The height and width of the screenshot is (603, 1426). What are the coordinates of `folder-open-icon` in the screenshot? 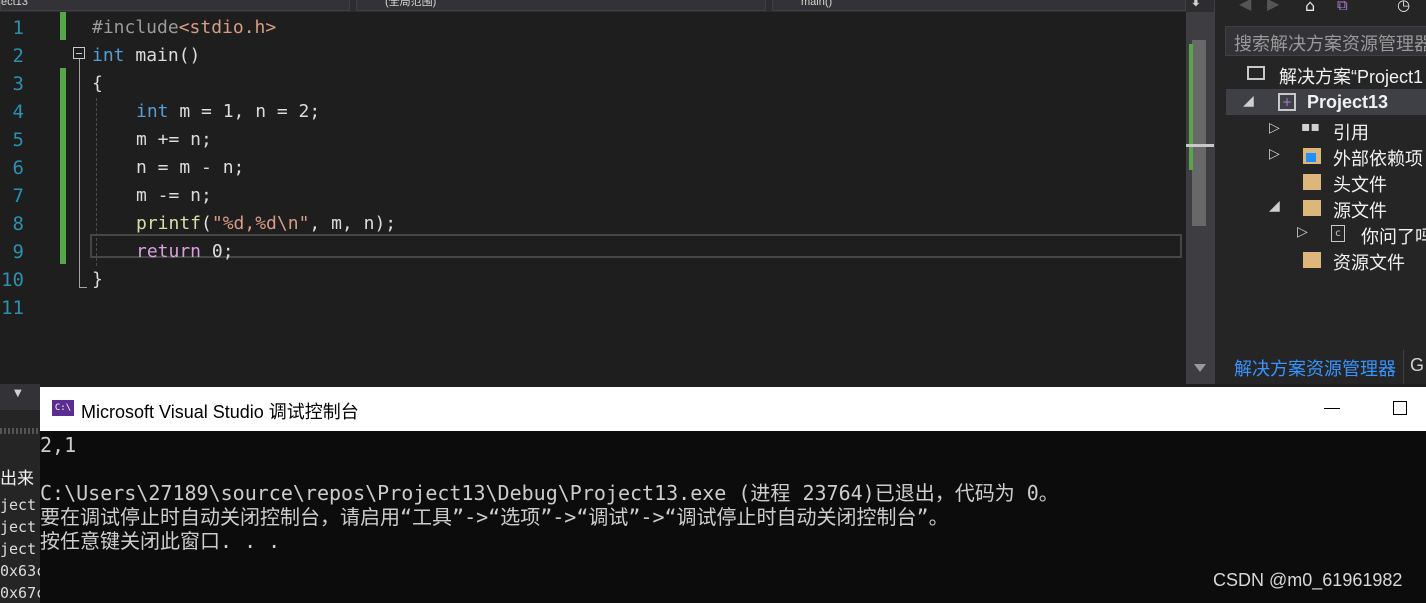 It's located at (1312, 208).